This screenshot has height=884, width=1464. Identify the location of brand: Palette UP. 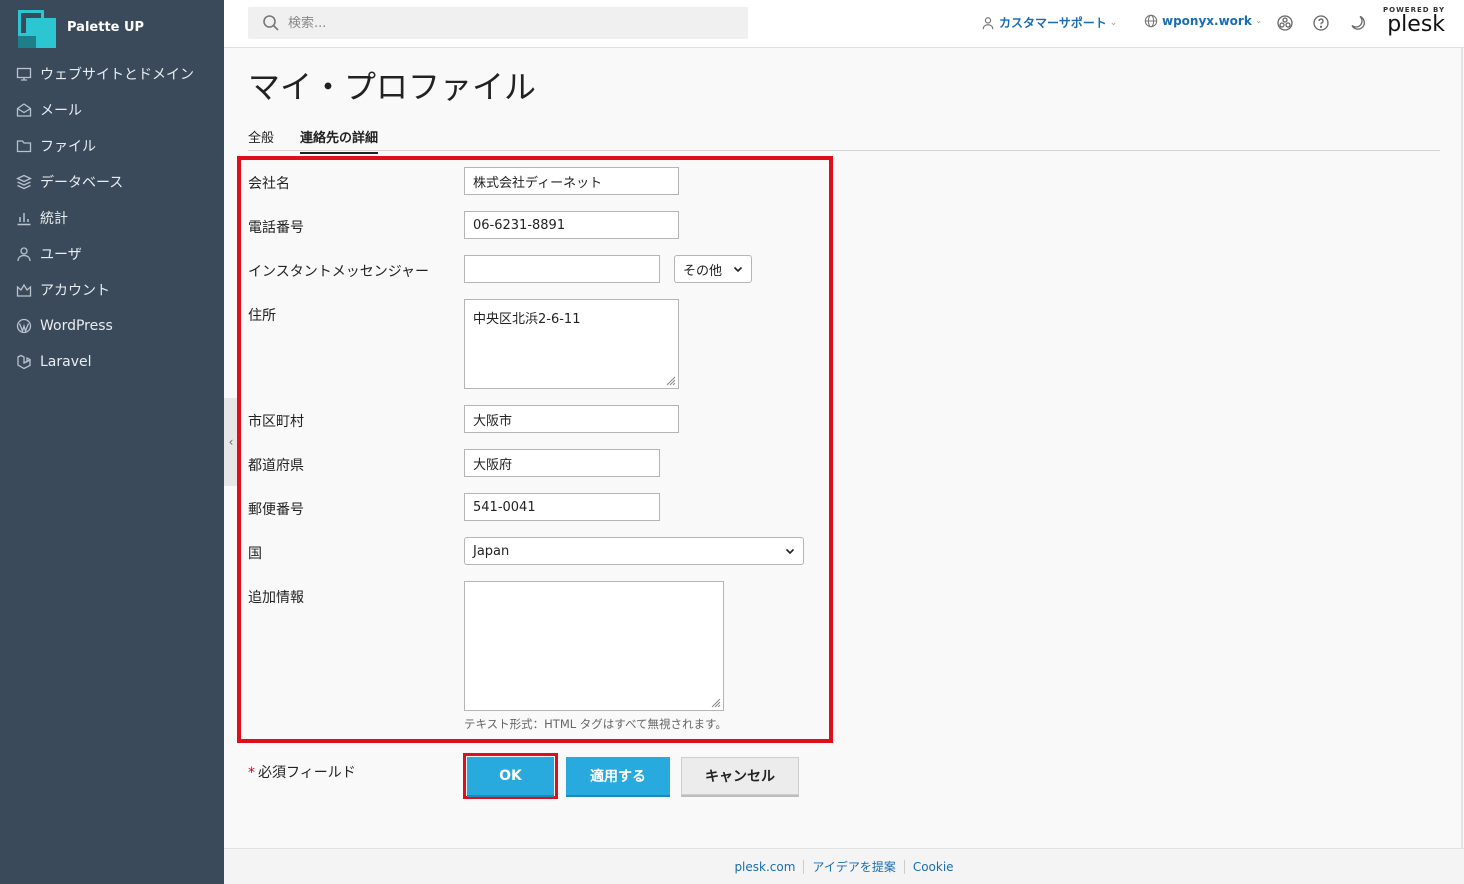
(80, 27).